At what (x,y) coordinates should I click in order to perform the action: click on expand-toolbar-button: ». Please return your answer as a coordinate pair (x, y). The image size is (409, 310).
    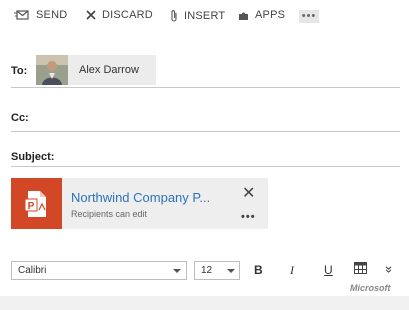
    Looking at the image, I should click on (389, 269).